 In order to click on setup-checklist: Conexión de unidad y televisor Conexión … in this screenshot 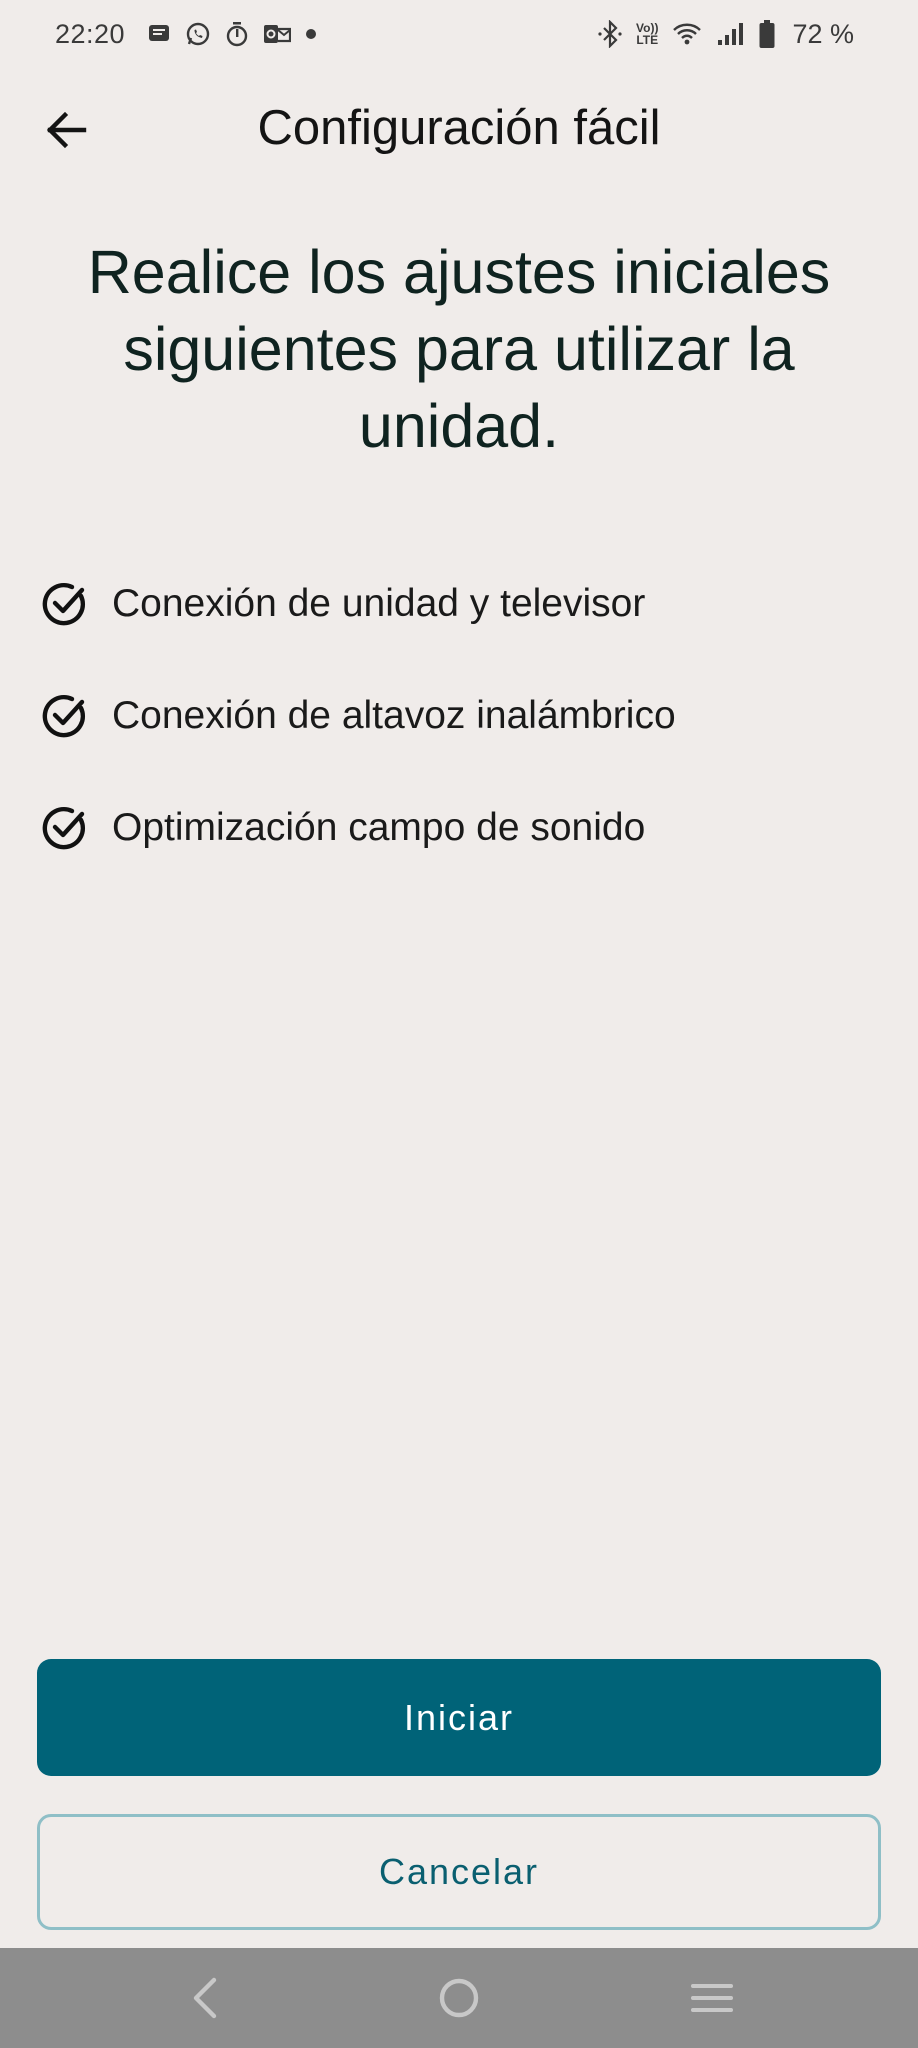, I will do `click(358, 744)`.